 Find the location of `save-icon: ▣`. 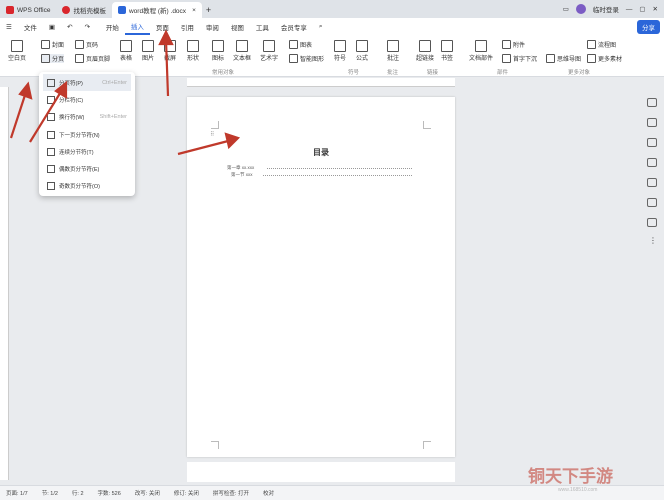

save-icon: ▣ is located at coordinates (52, 26).